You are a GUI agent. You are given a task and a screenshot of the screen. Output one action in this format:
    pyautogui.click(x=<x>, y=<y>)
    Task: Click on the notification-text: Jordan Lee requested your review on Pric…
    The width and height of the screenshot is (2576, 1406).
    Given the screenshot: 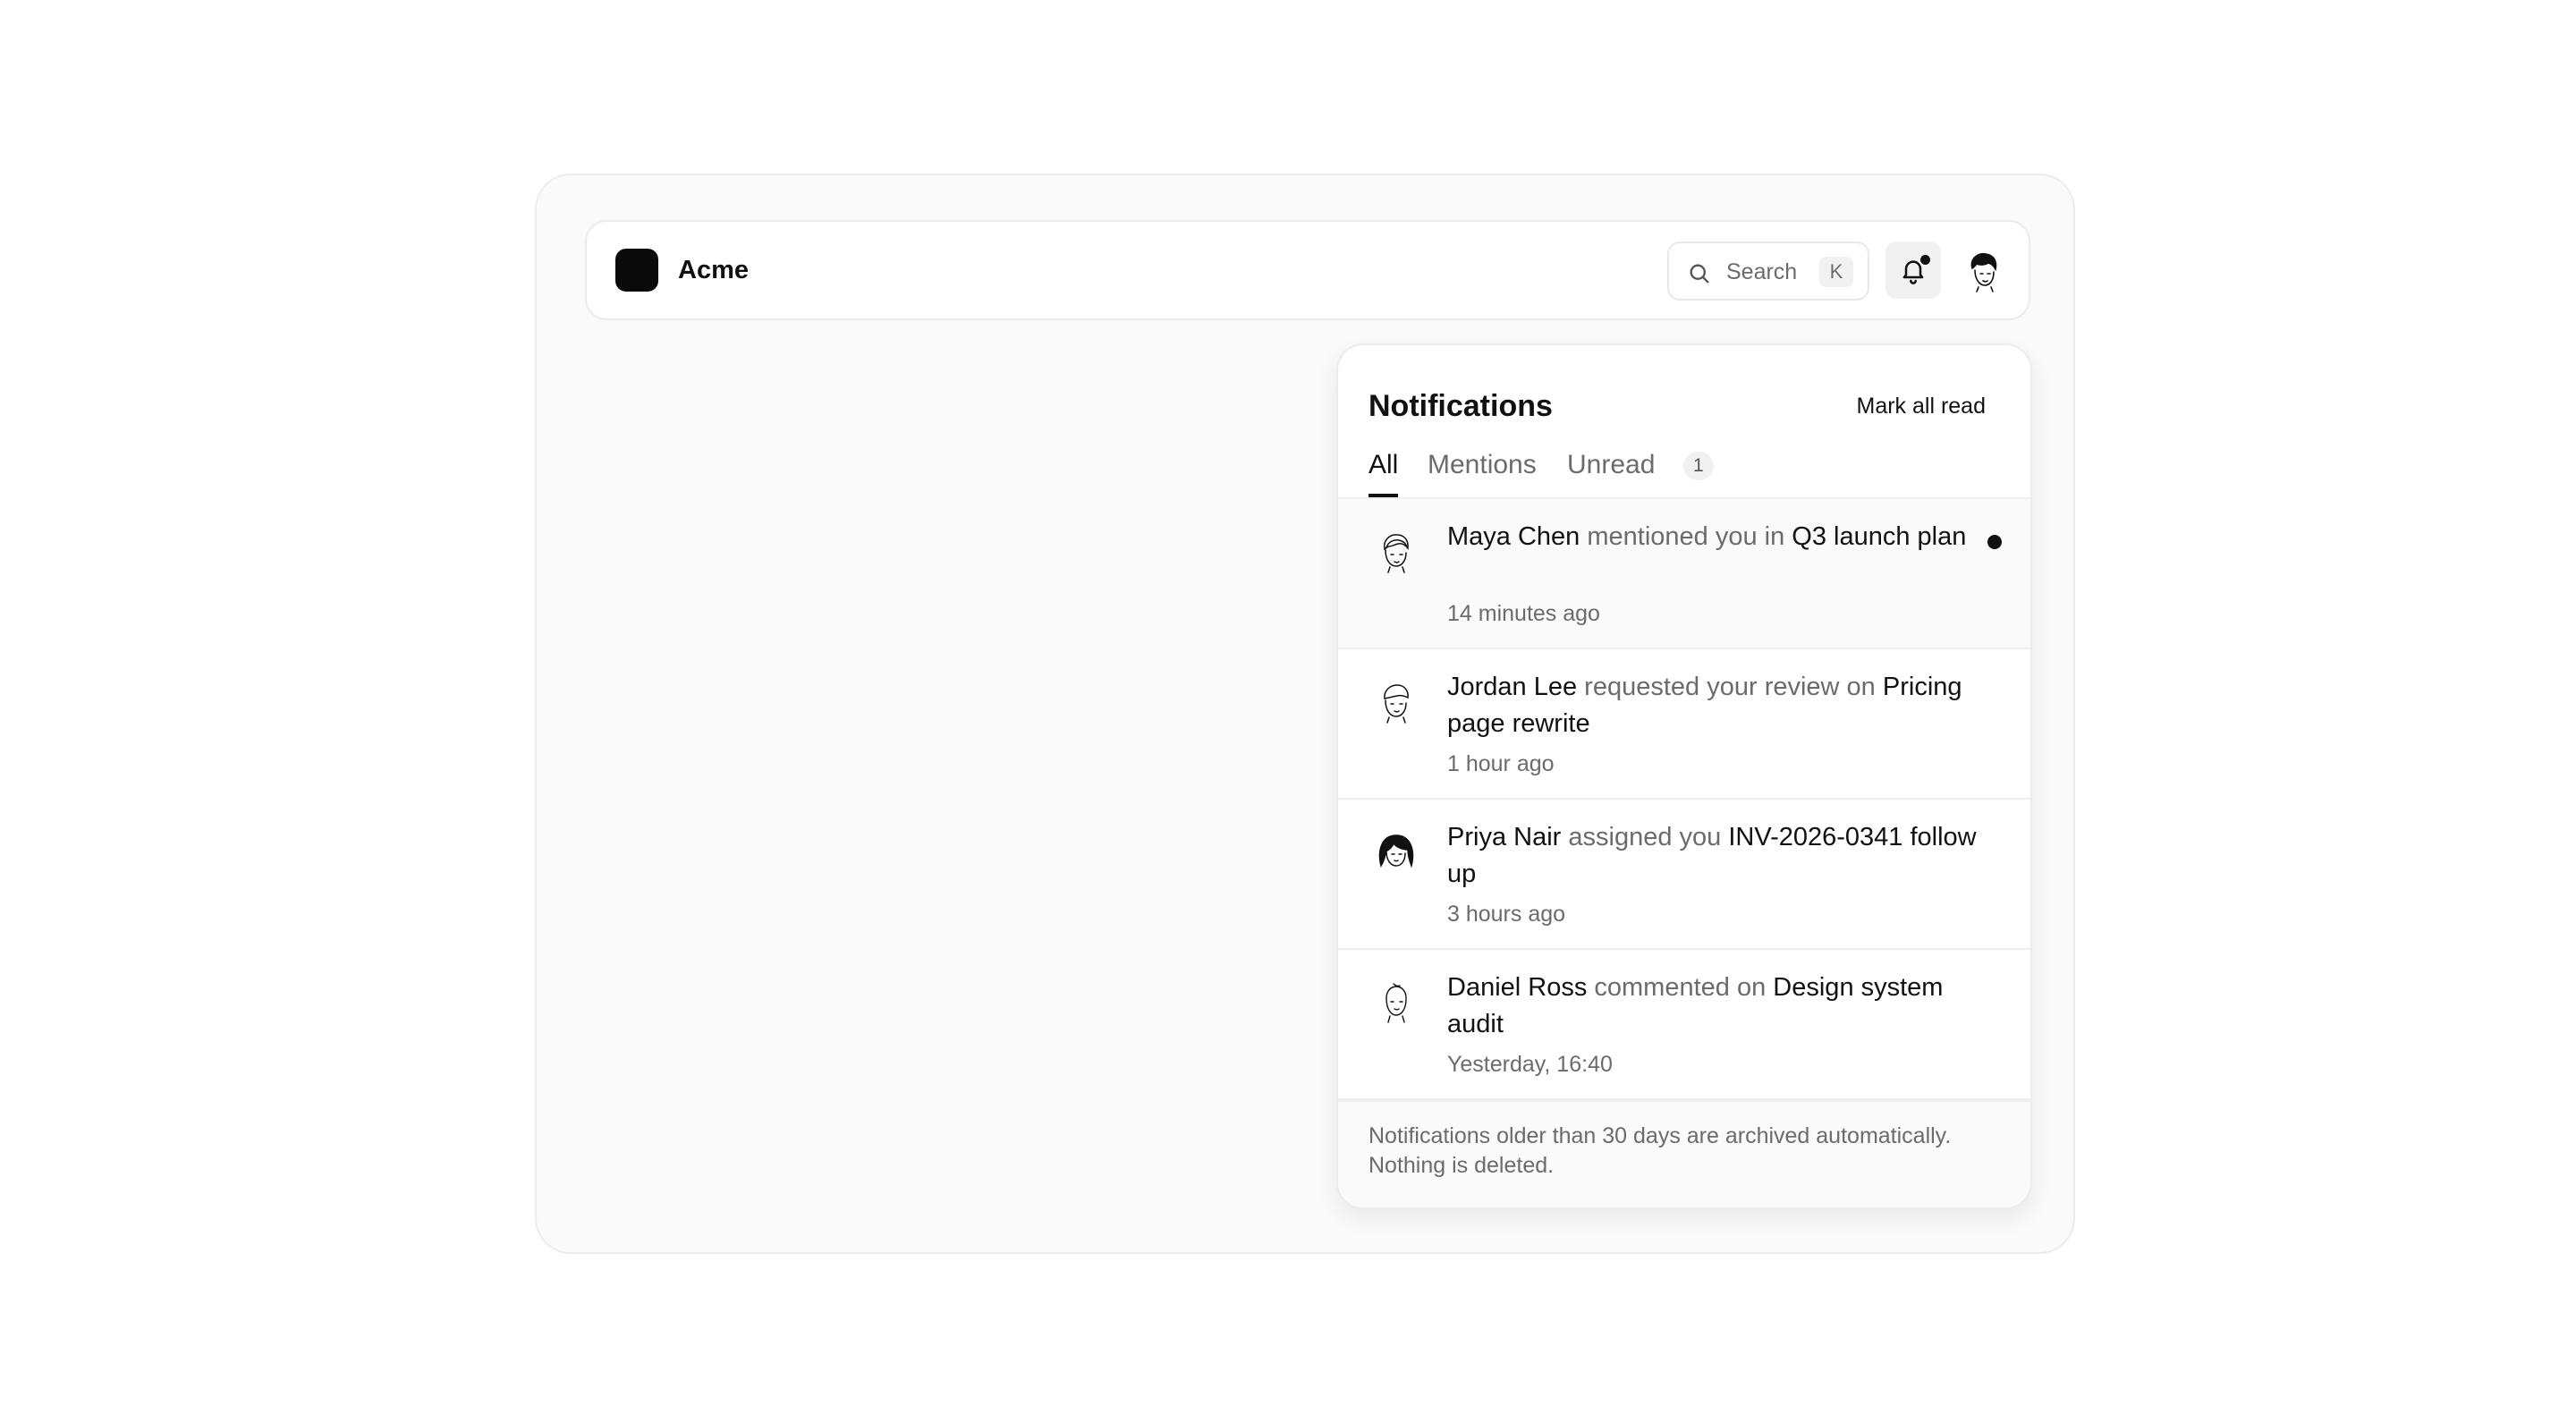 What is the action you would take?
    pyautogui.click(x=1715, y=705)
    